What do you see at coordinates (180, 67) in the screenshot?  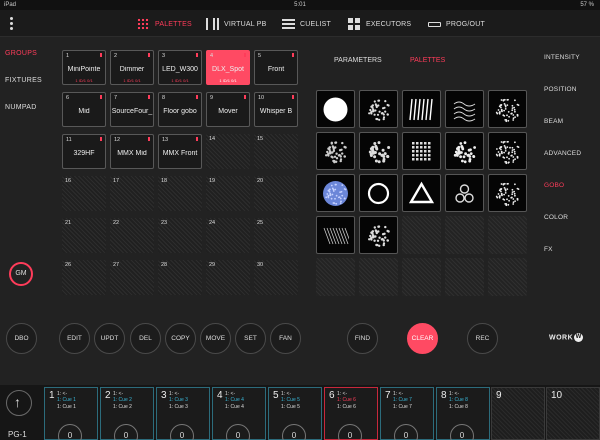 I see `group-cell: 3 LED_W300 1 ID/1 0/1` at bounding box center [180, 67].